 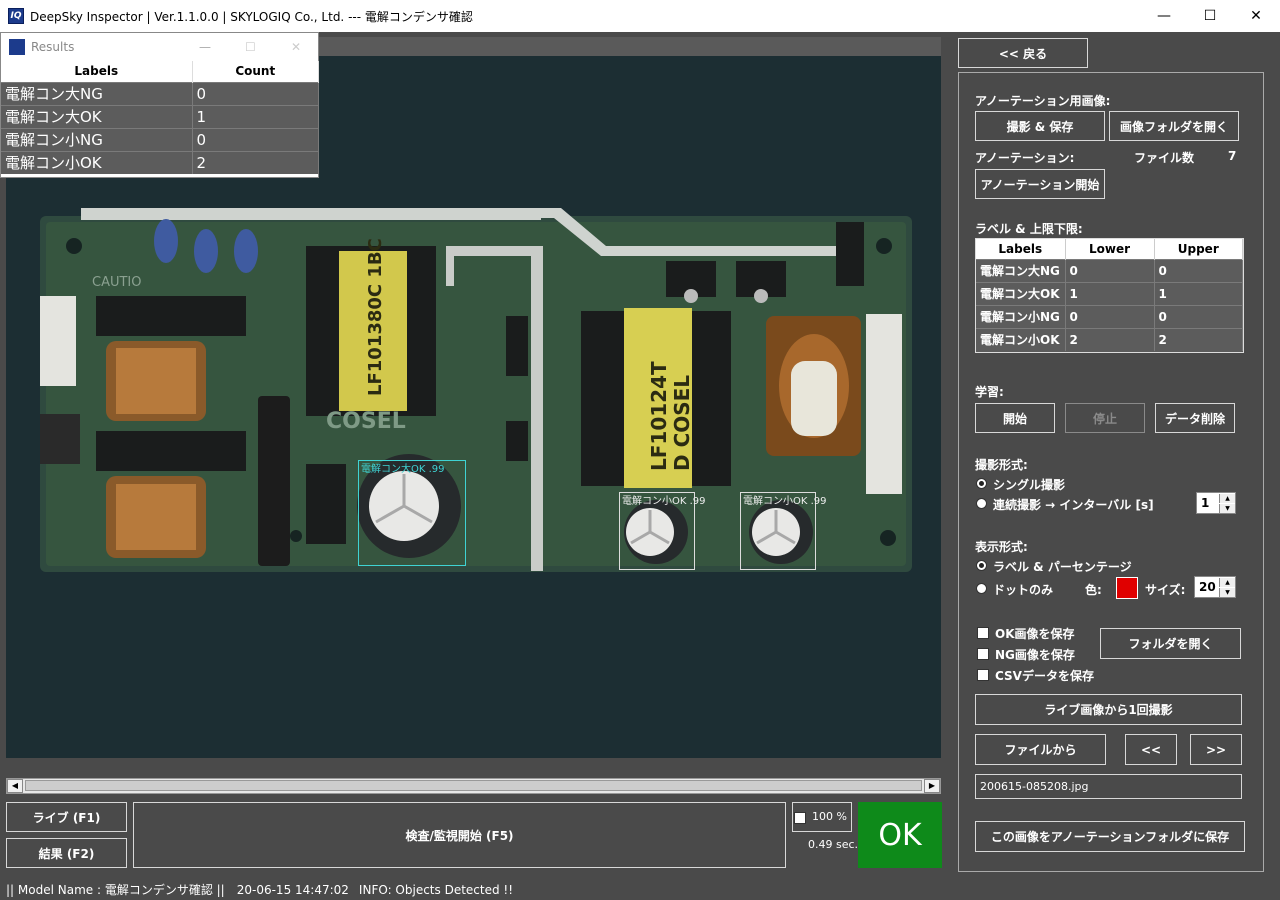 I want to click on save-ng-checkbox, so click(x=983, y=654).